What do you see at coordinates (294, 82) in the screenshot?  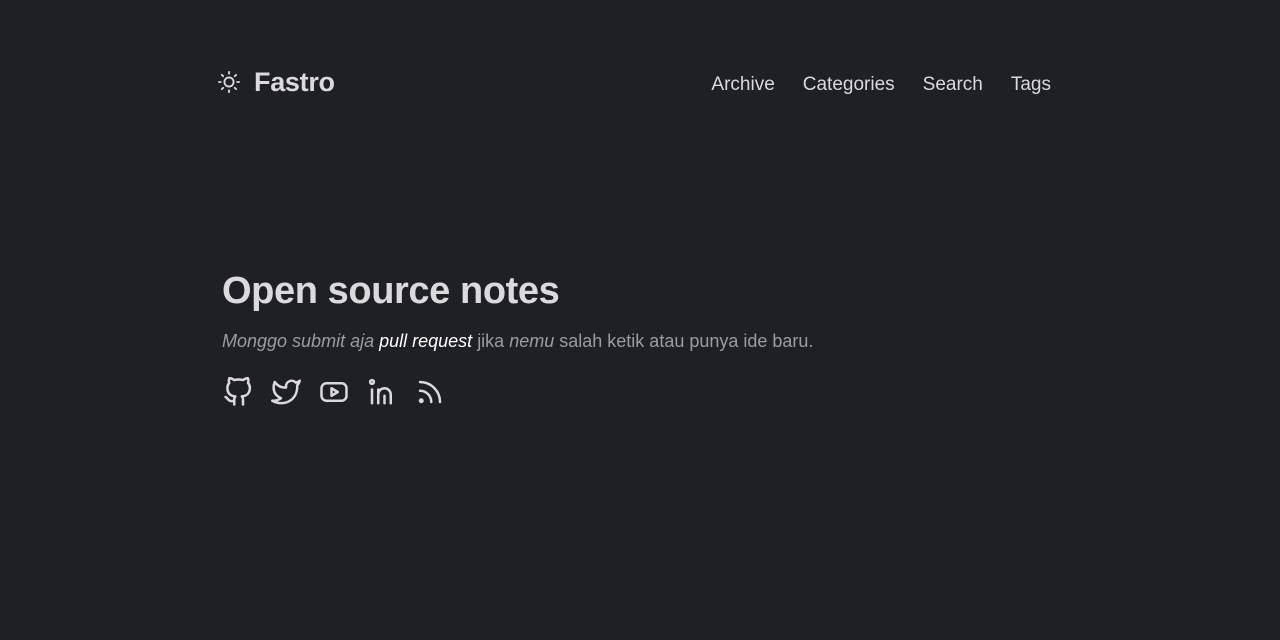 I see `site-title-link: Fastro` at bounding box center [294, 82].